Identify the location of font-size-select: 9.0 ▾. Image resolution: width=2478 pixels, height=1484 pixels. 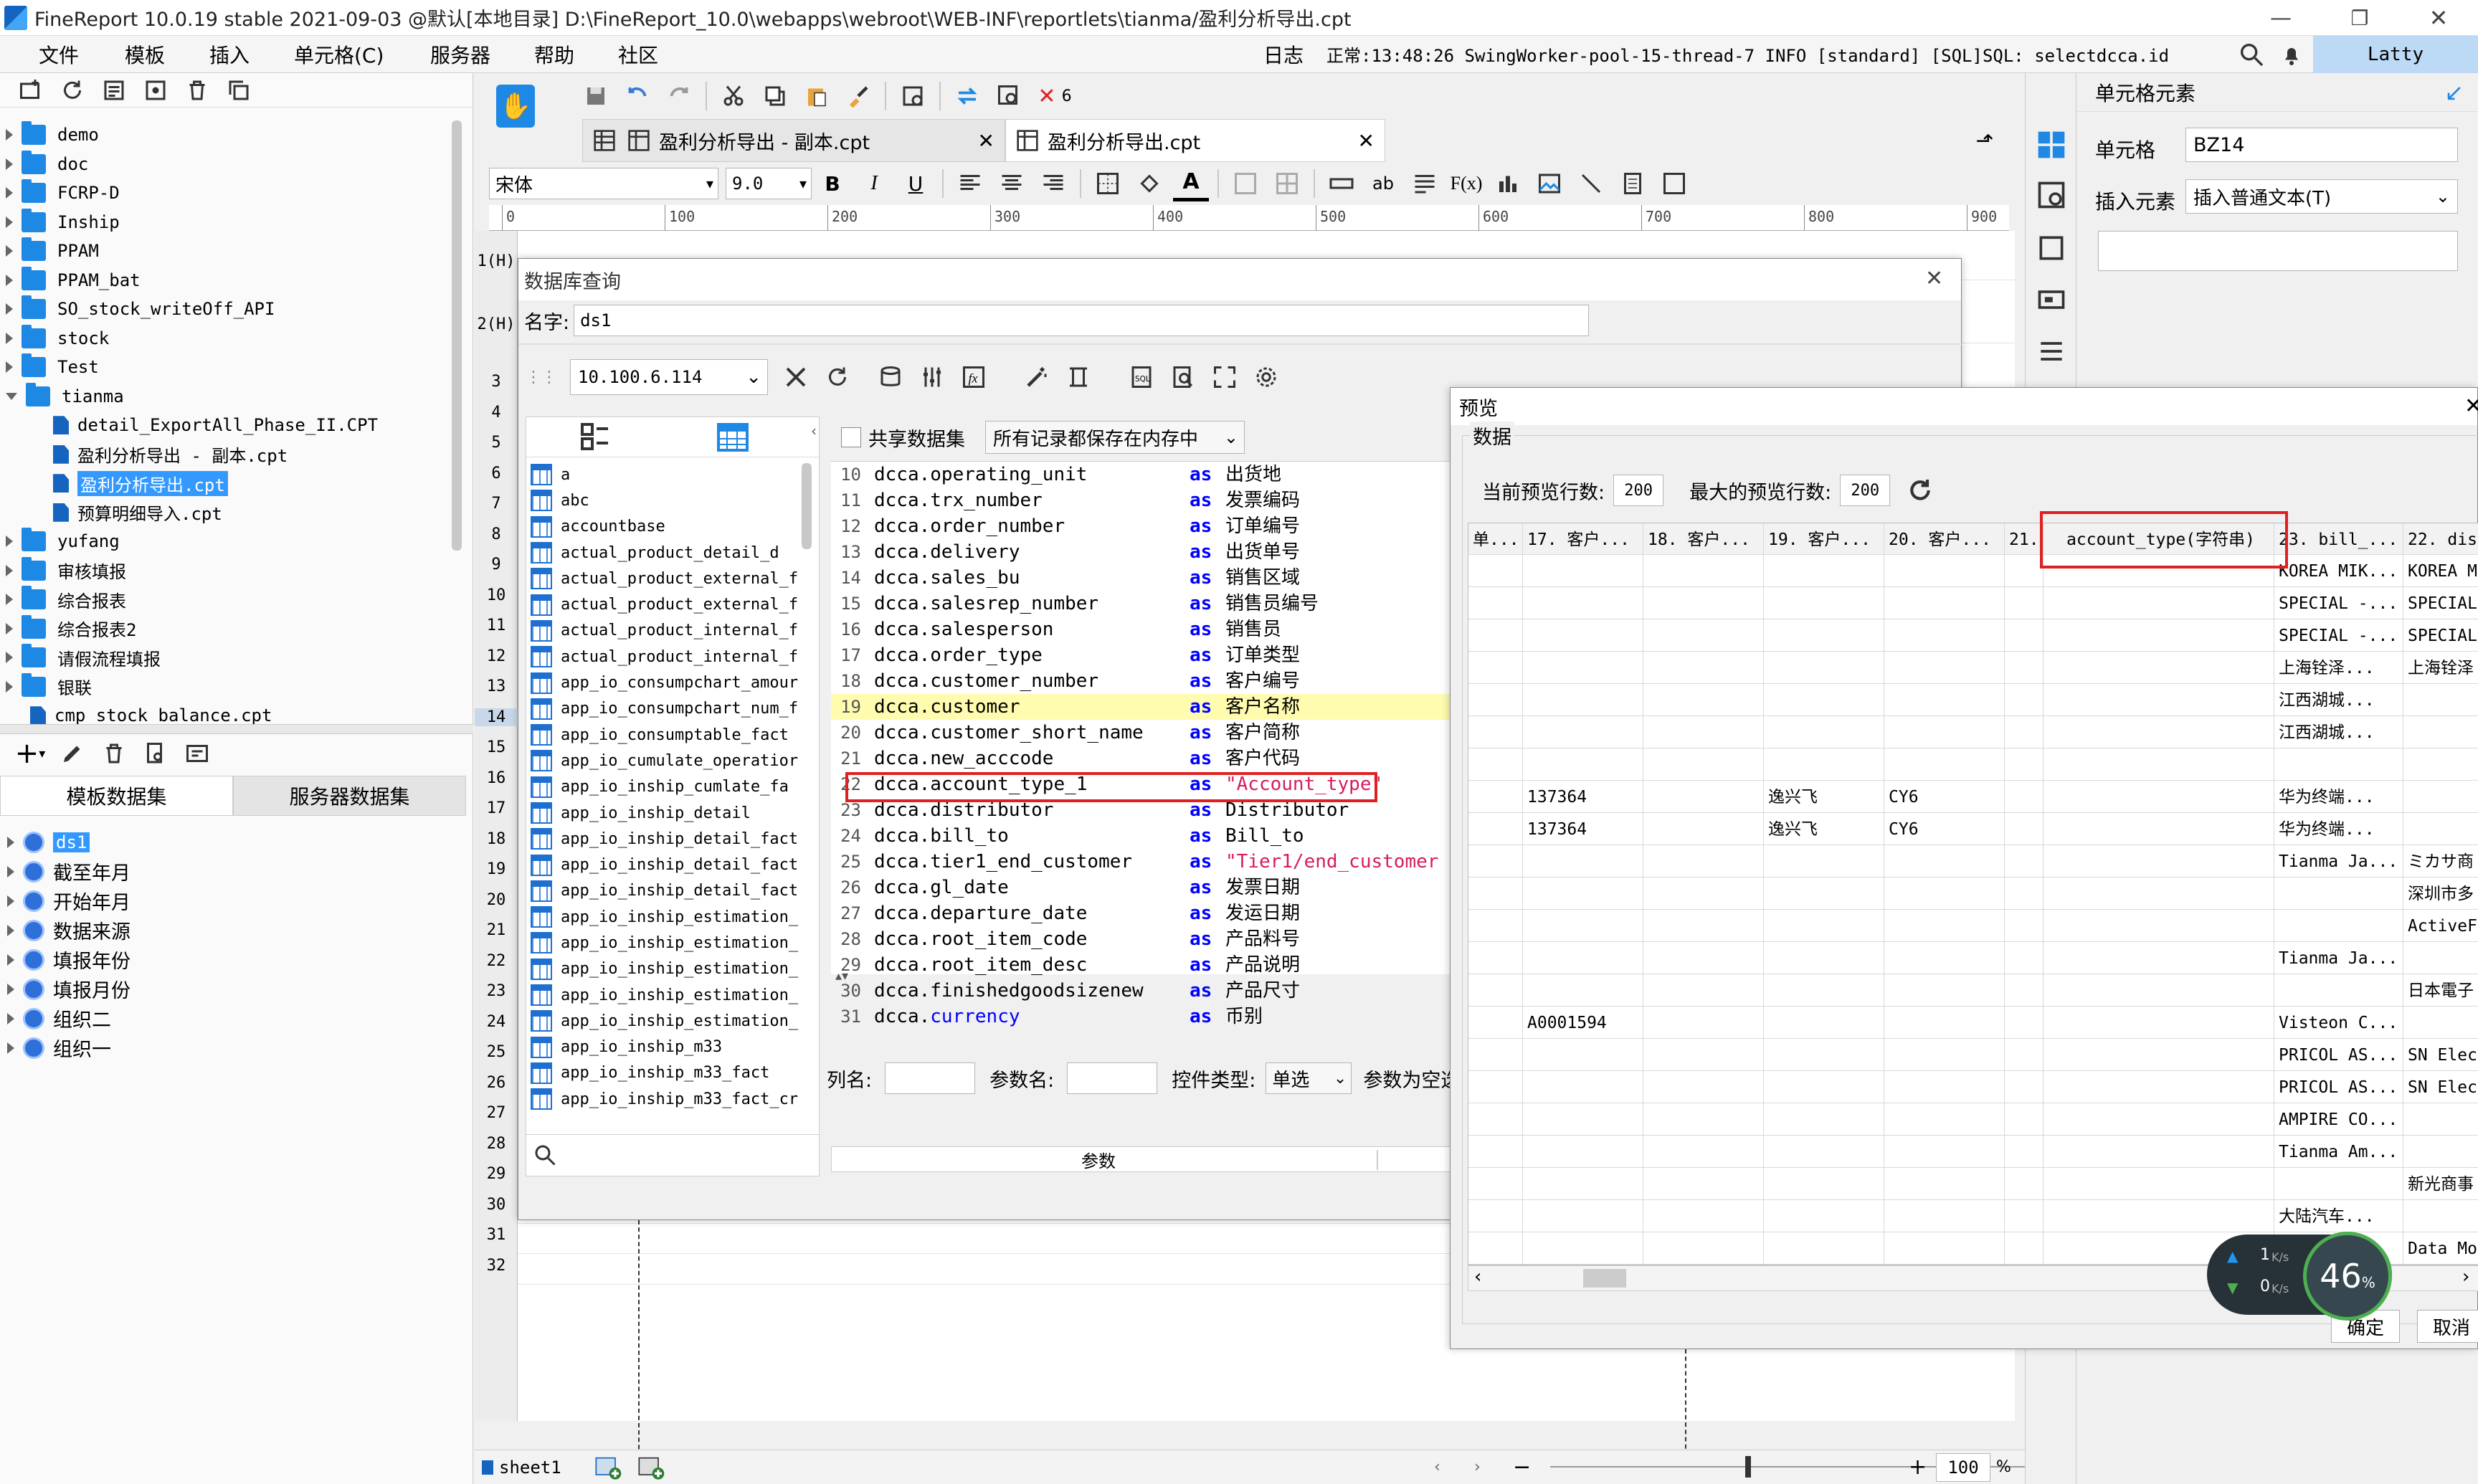
(769, 184).